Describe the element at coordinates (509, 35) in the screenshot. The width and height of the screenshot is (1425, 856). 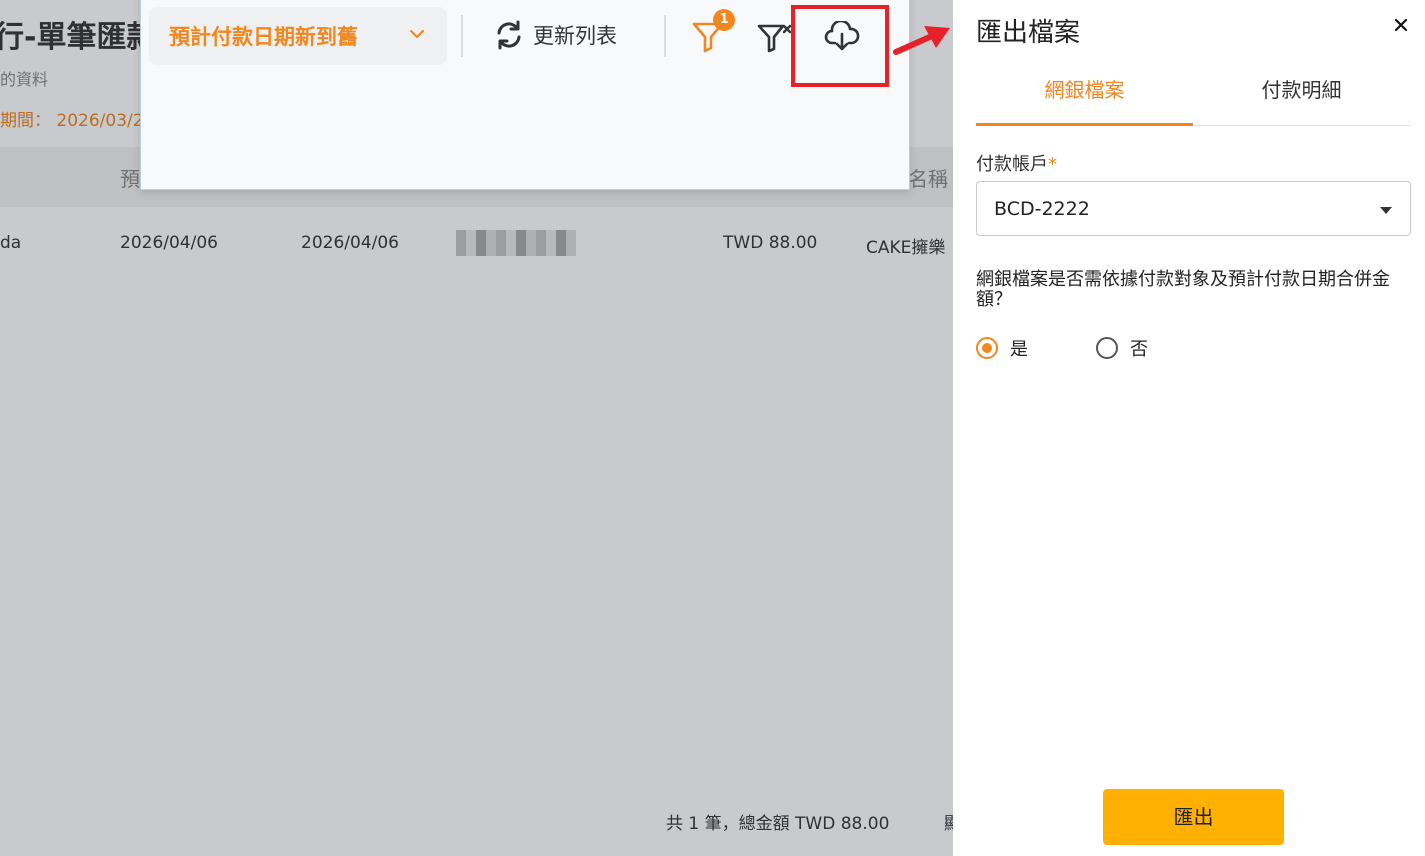
I see `refresh-icon` at that location.